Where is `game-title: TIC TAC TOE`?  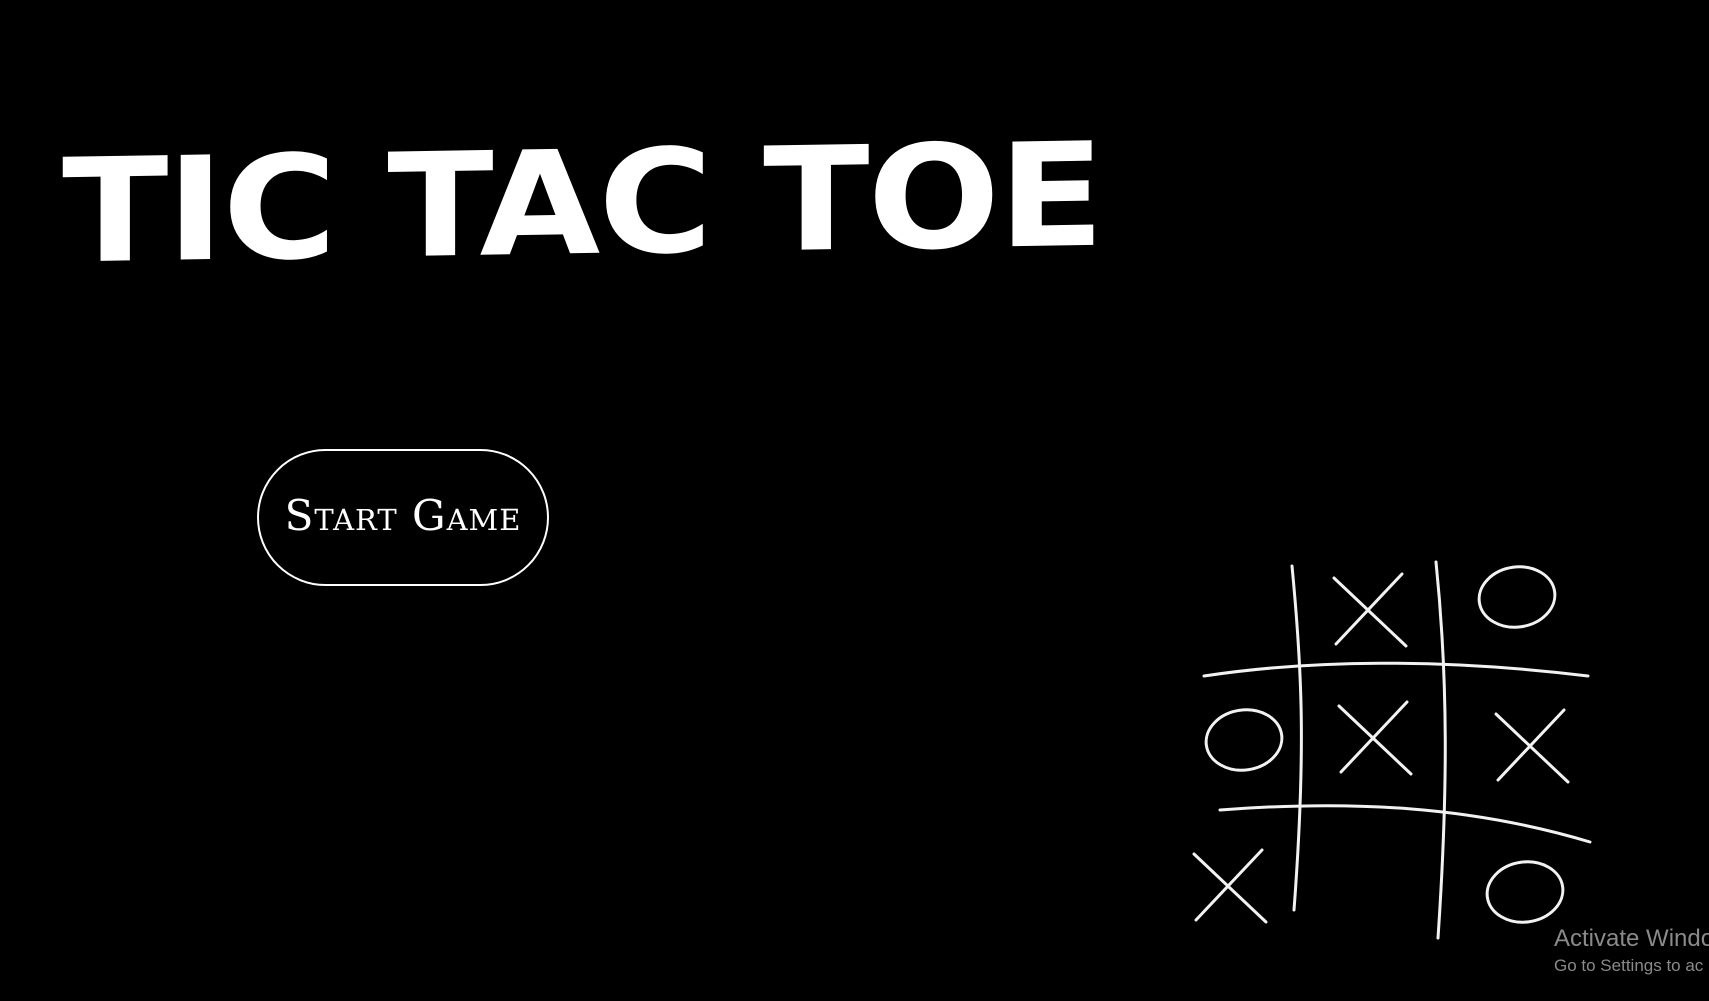 game-title: TIC TAC TOE is located at coordinates (582, 203).